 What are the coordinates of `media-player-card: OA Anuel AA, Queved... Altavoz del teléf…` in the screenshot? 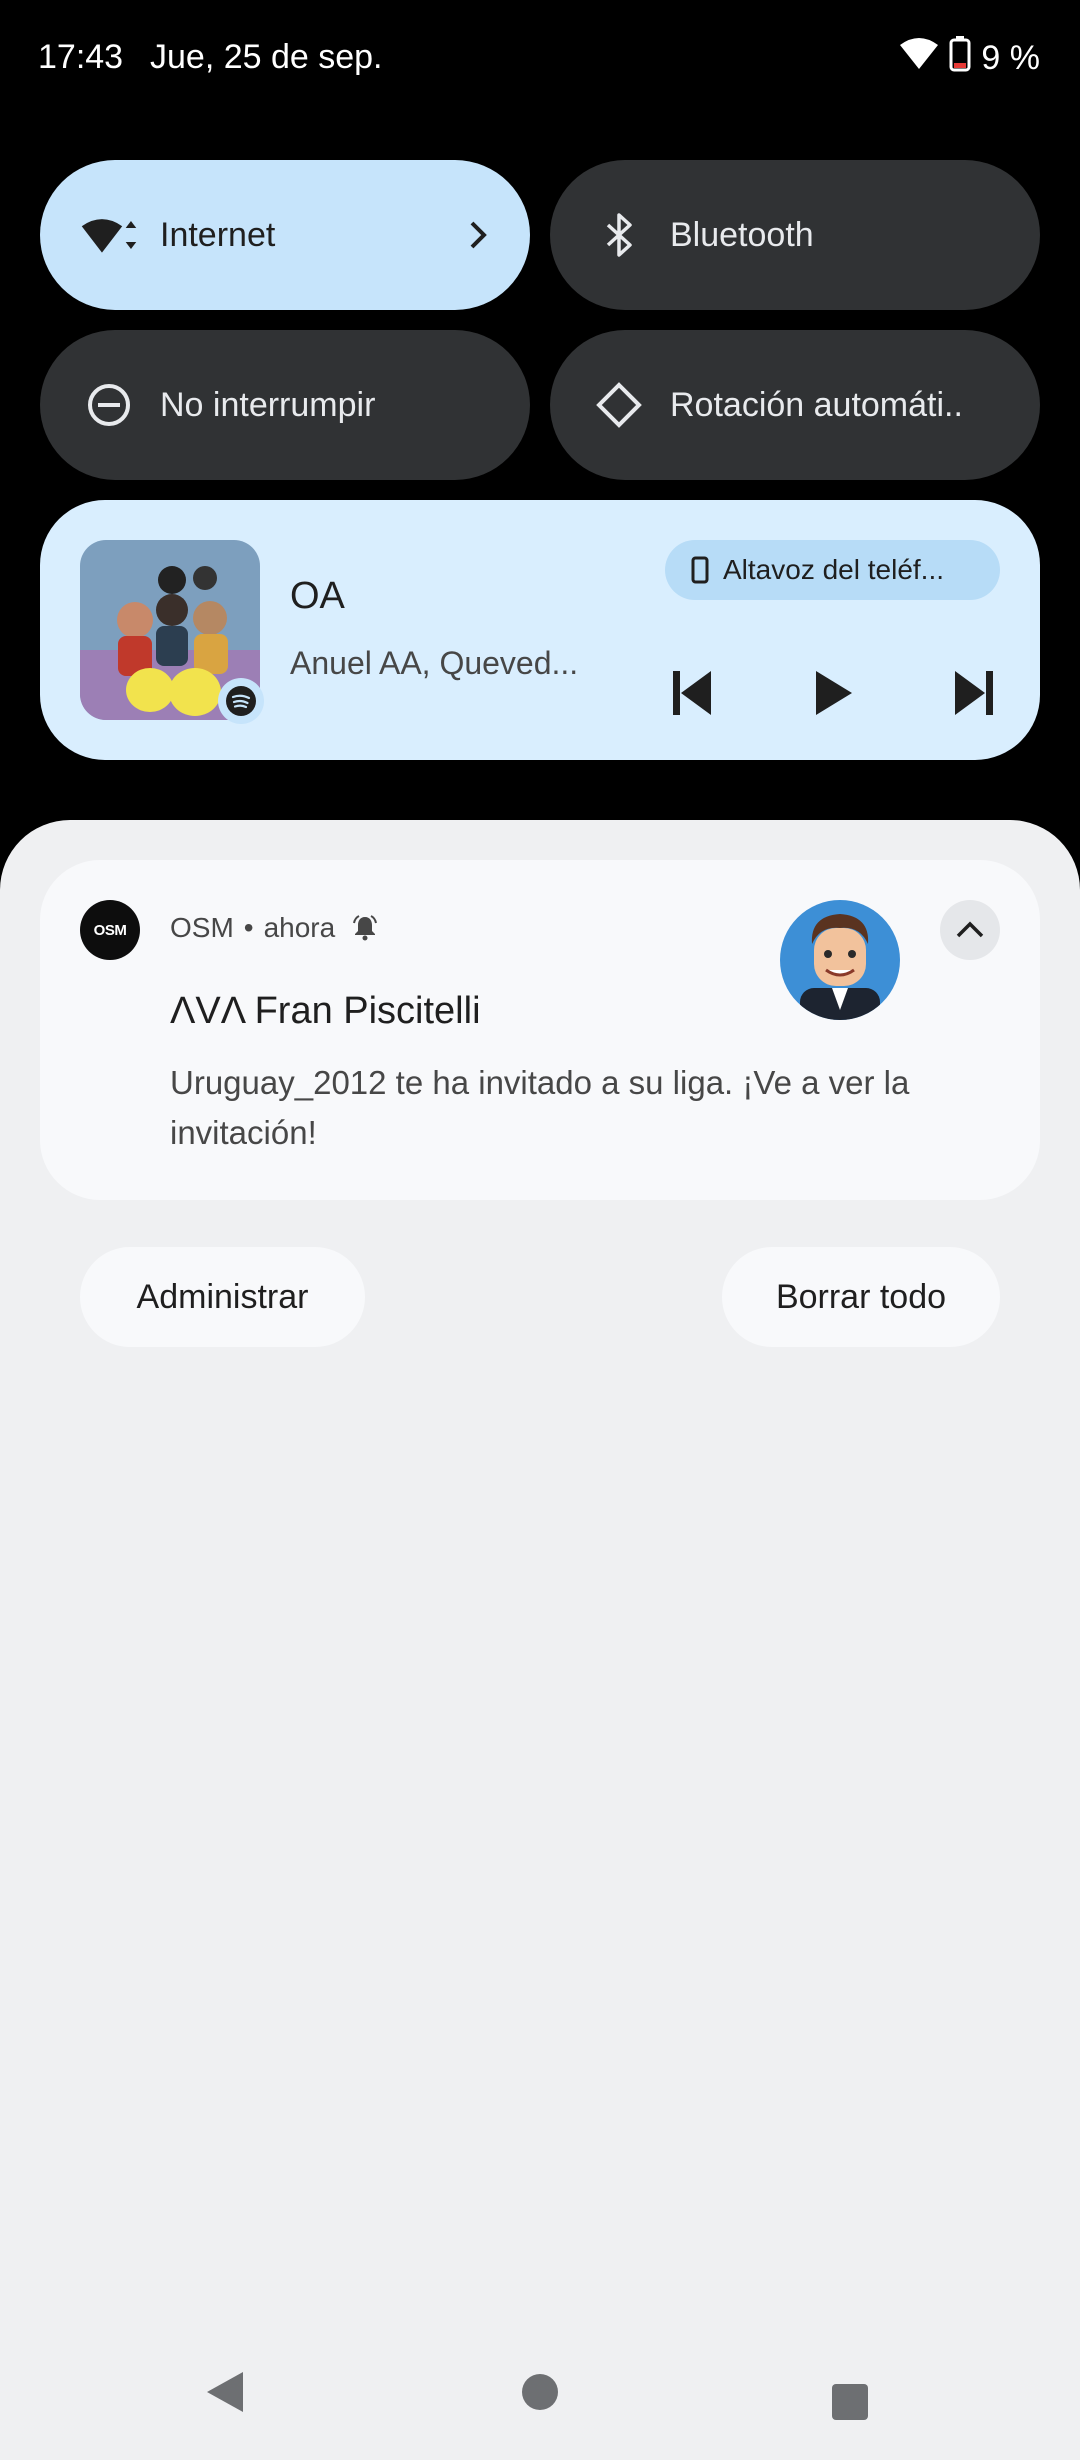 It's located at (540, 630).